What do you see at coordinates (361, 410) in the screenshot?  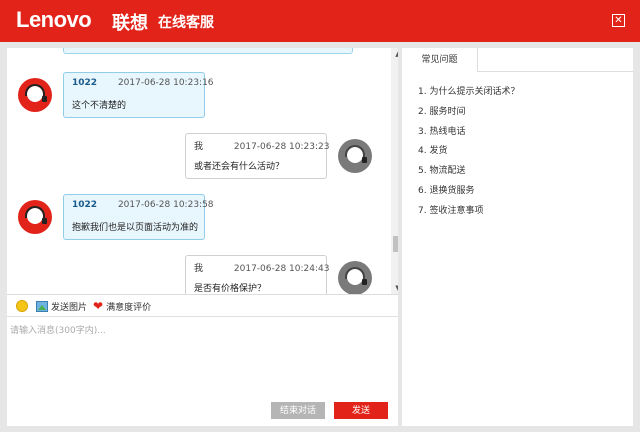 I see `send-button: 发送` at bounding box center [361, 410].